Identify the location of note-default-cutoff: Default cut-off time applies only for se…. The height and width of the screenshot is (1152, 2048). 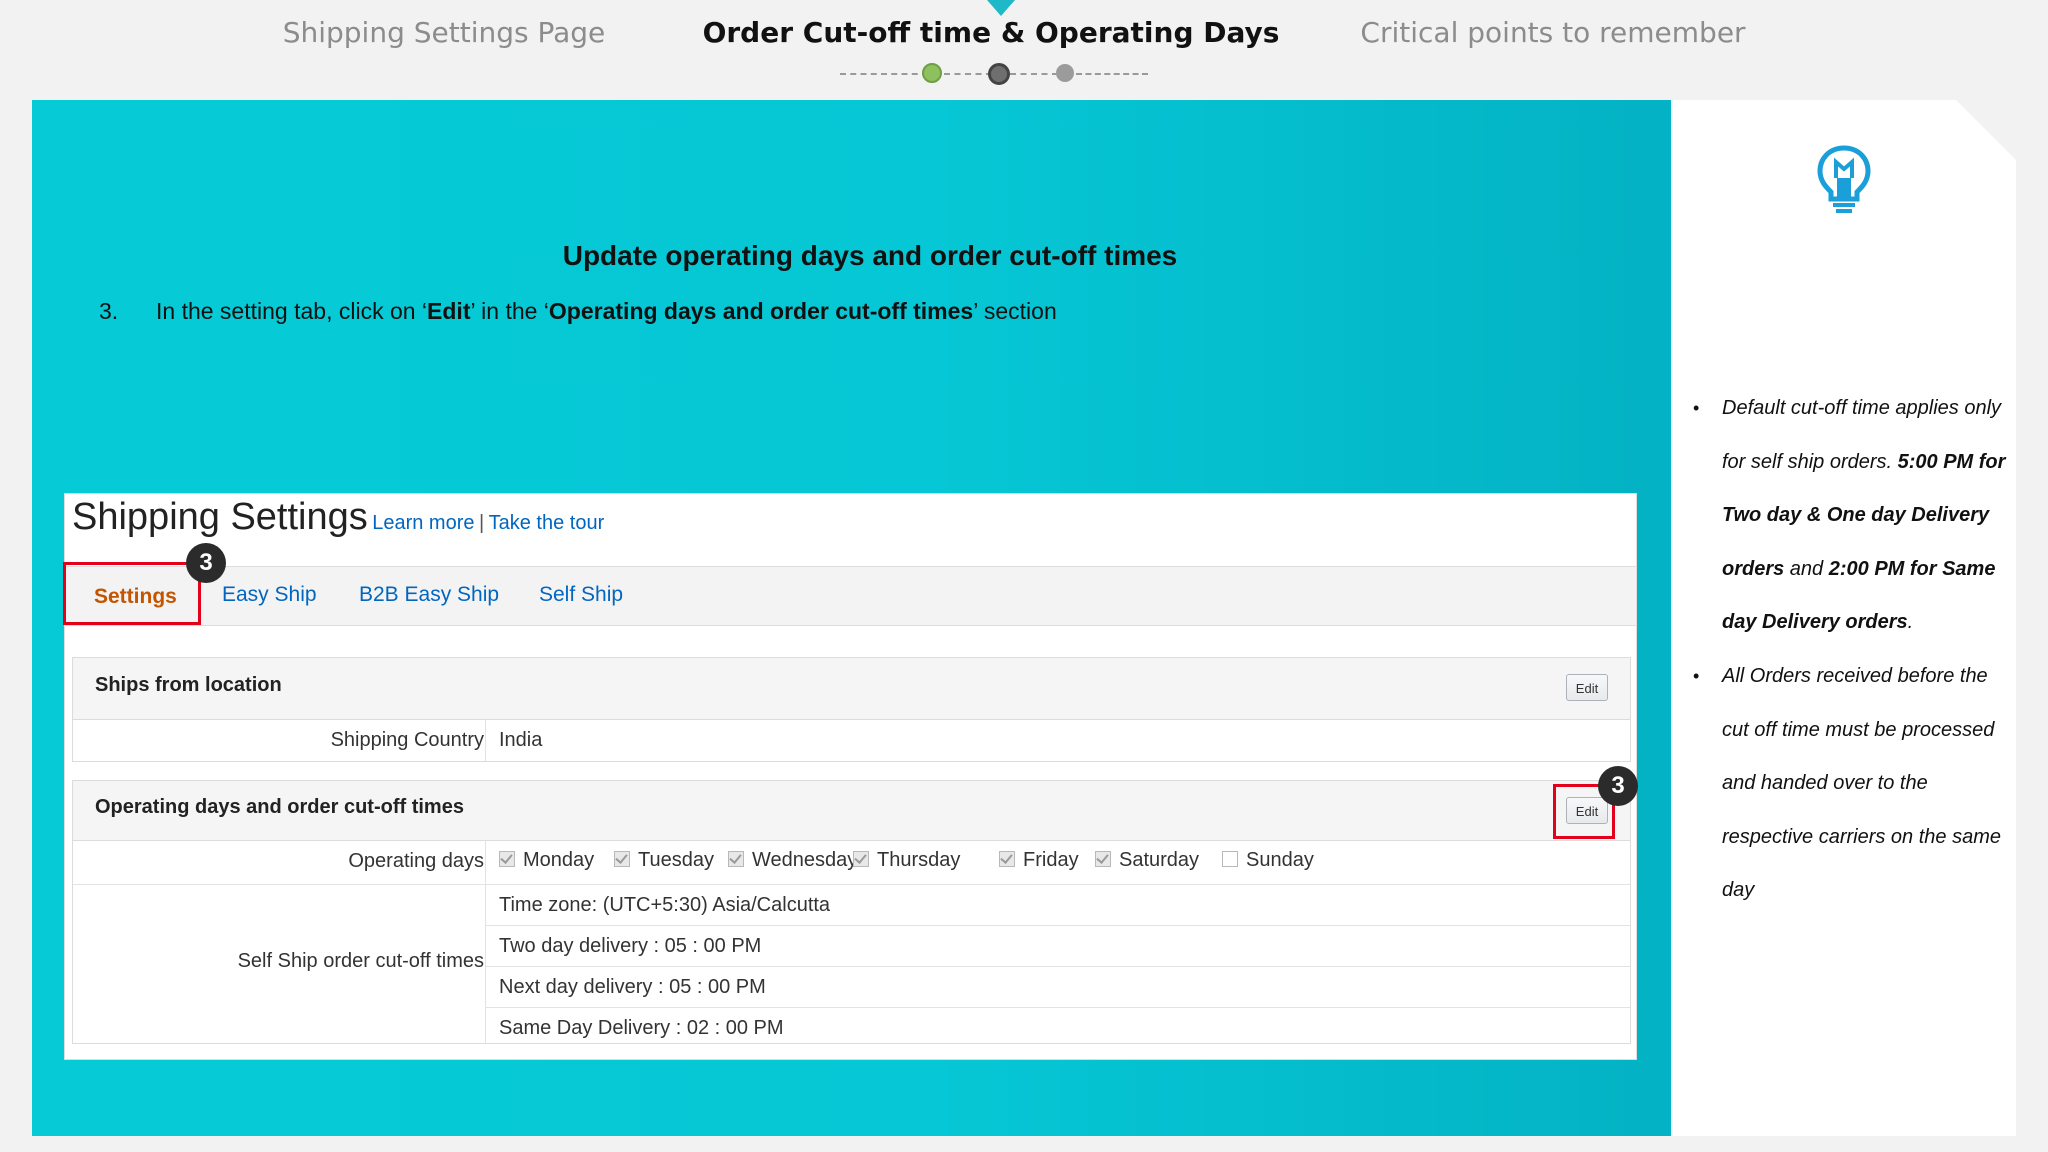
(1850, 516).